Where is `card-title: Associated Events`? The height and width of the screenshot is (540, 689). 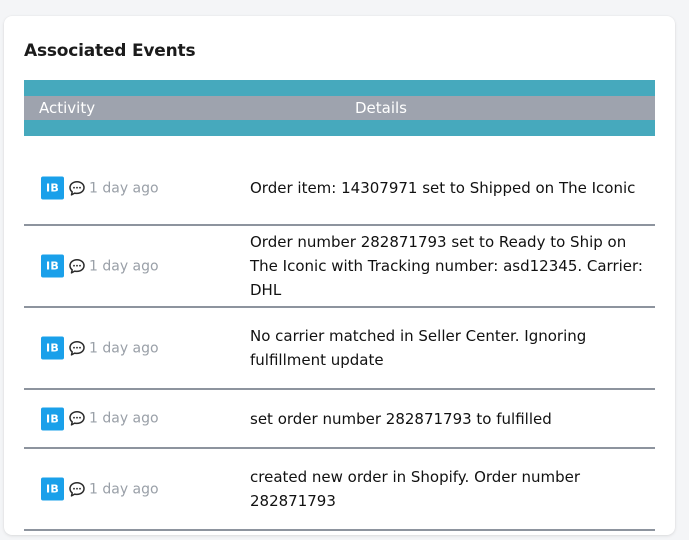 card-title: Associated Events is located at coordinates (110, 51).